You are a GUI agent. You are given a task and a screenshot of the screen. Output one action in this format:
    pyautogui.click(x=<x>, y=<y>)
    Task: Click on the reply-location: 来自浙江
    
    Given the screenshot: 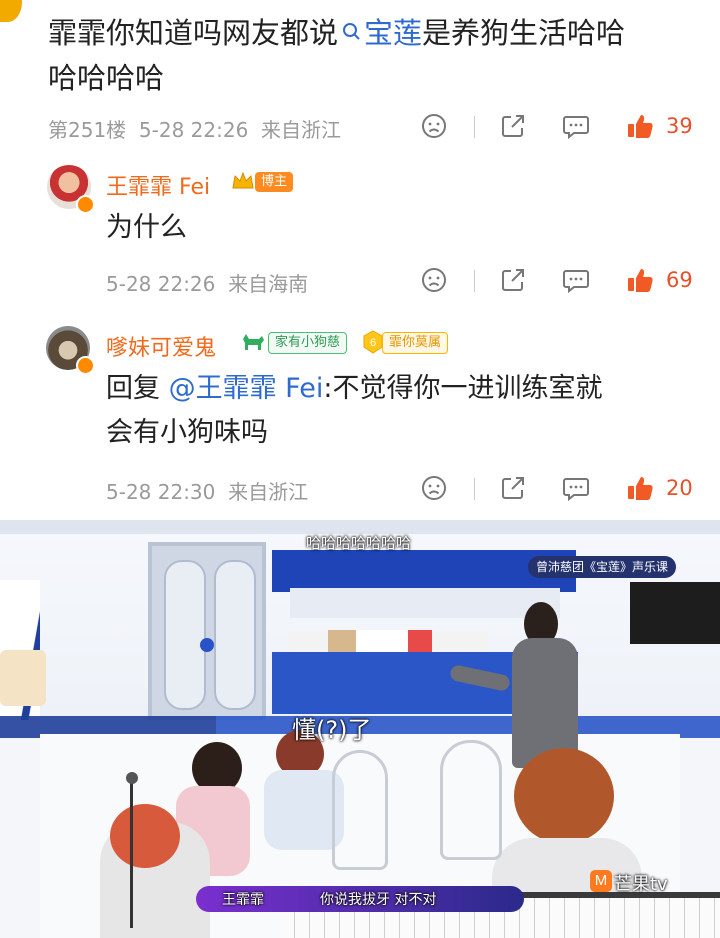 What is the action you would take?
    pyautogui.click(x=268, y=492)
    